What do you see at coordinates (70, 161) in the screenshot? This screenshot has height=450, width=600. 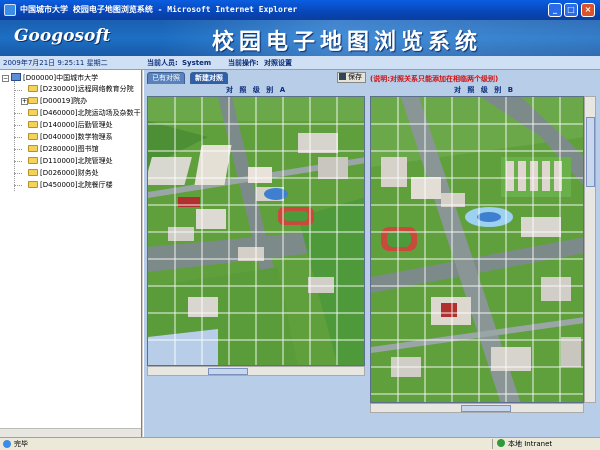 I see `tree-item: [D110000]北院管理处` at bounding box center [70, 161].